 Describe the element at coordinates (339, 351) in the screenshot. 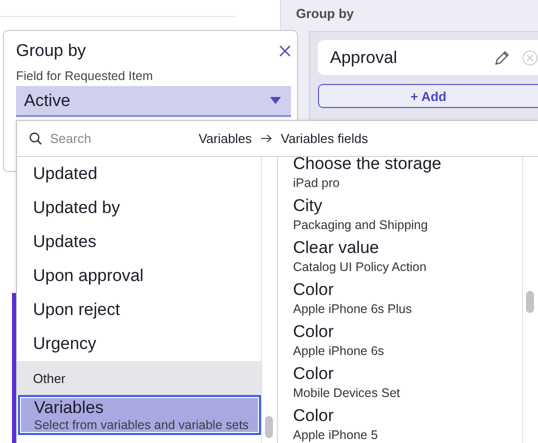

I see `variable-source: Apple iPhone 6s` at that location.